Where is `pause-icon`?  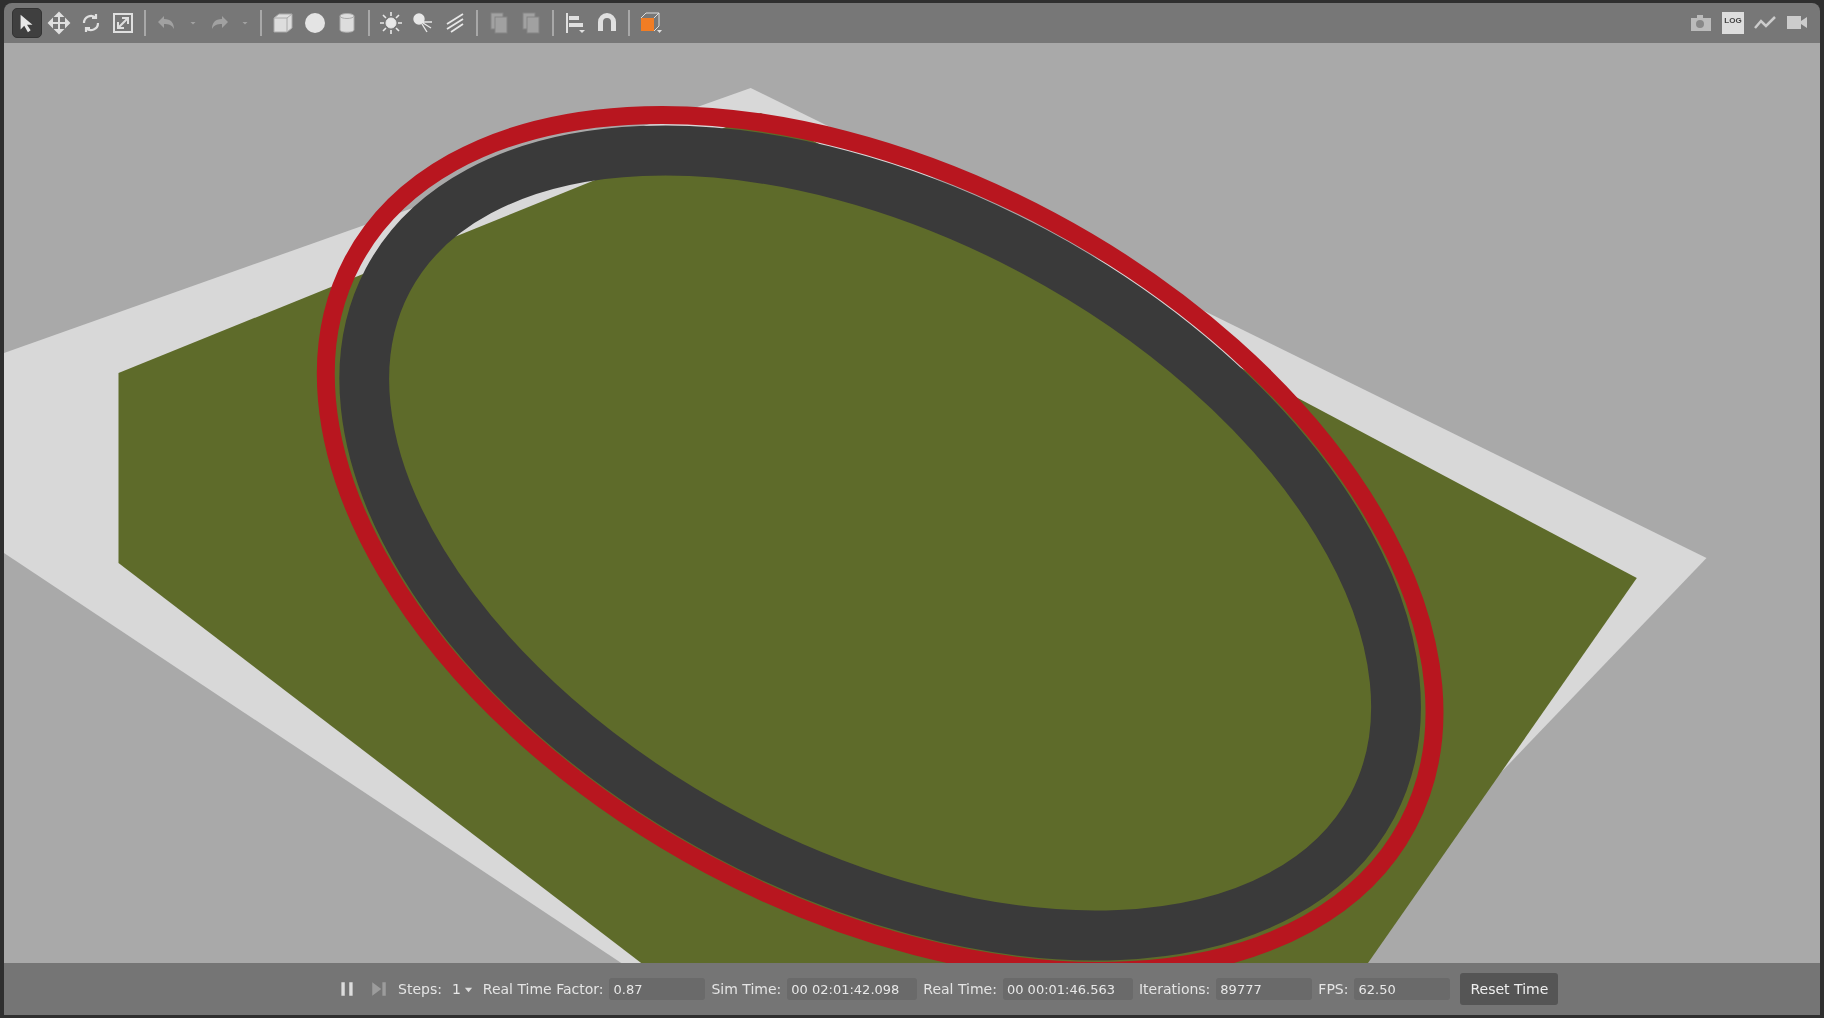 pause-icon is located at coordinates (347, 989).